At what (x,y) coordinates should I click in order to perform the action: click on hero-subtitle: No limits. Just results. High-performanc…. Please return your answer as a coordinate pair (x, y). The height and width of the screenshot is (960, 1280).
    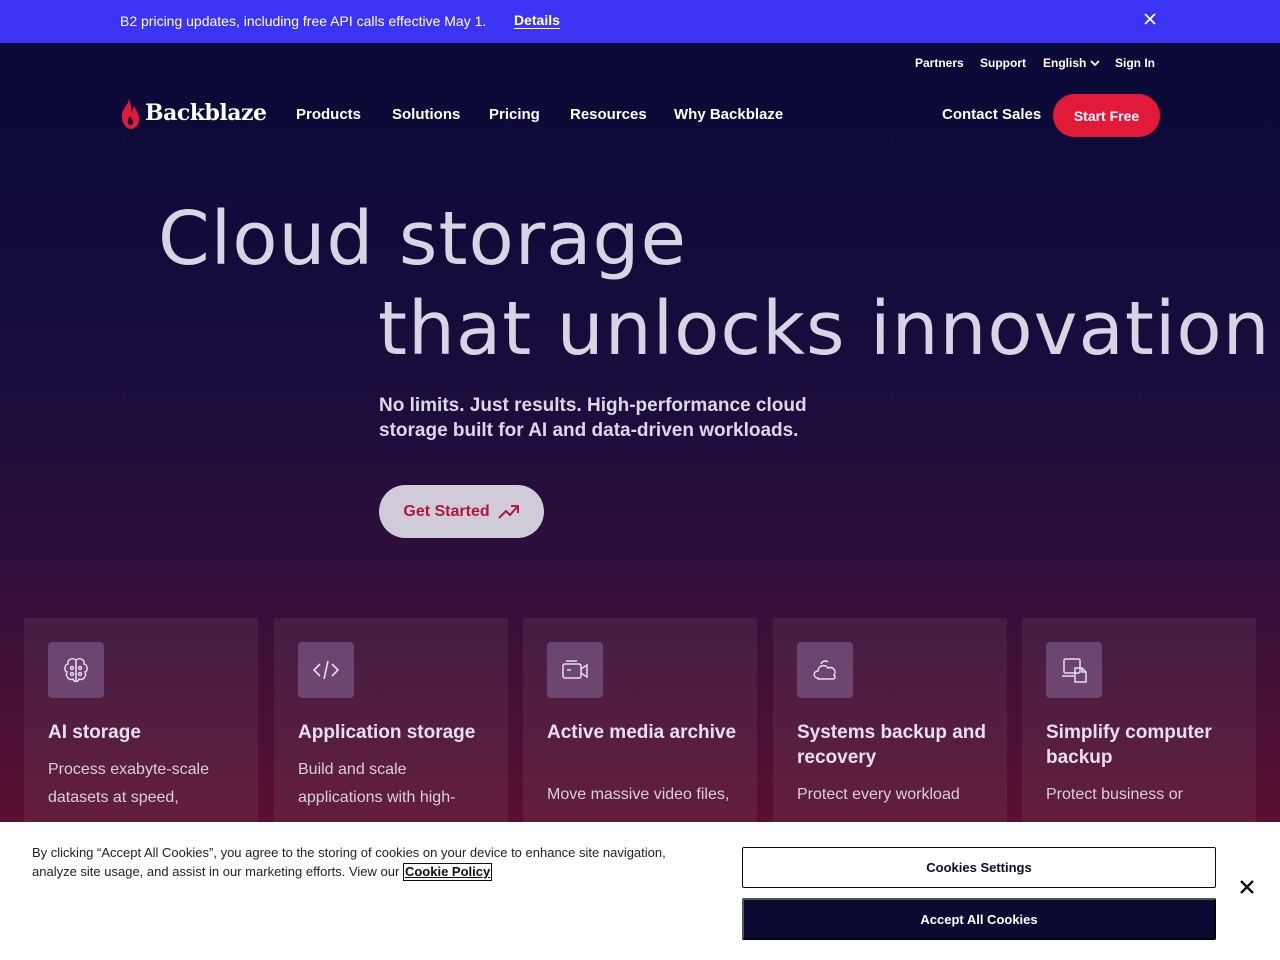
    Looking at the image, I should click on (593, 418).